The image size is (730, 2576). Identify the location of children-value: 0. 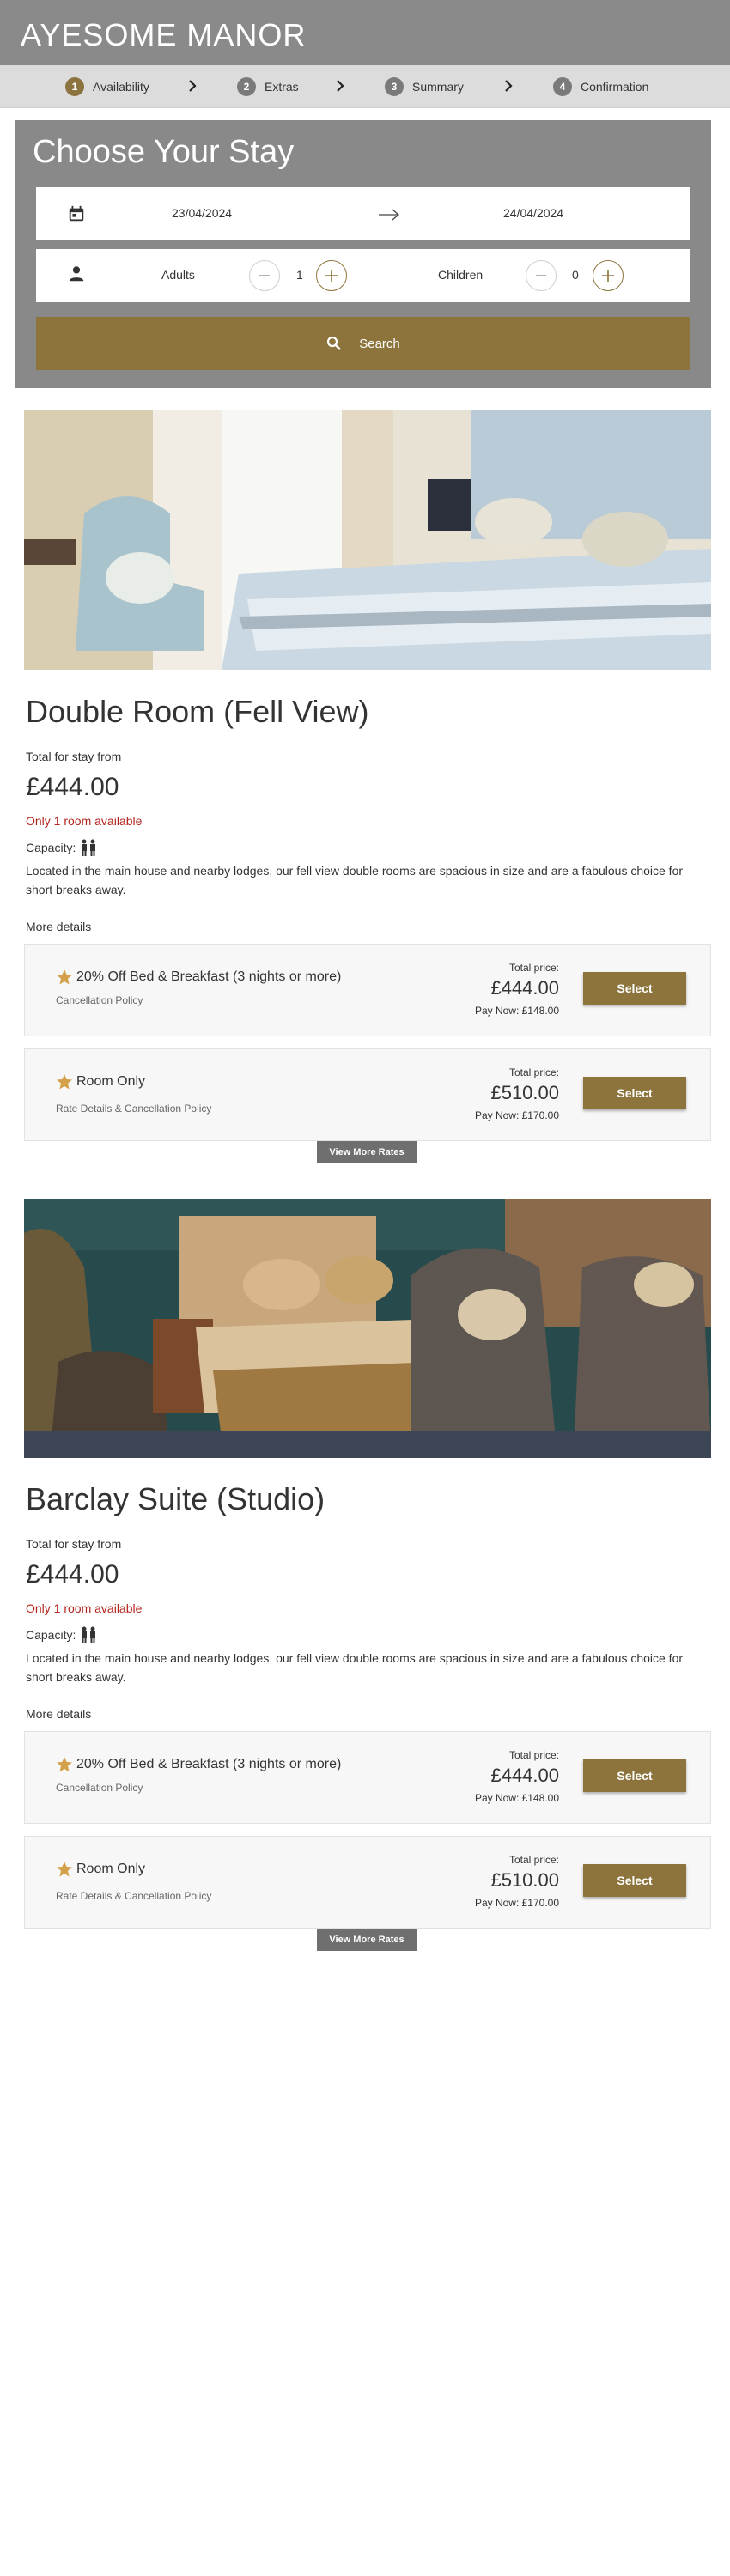
(575, 275).